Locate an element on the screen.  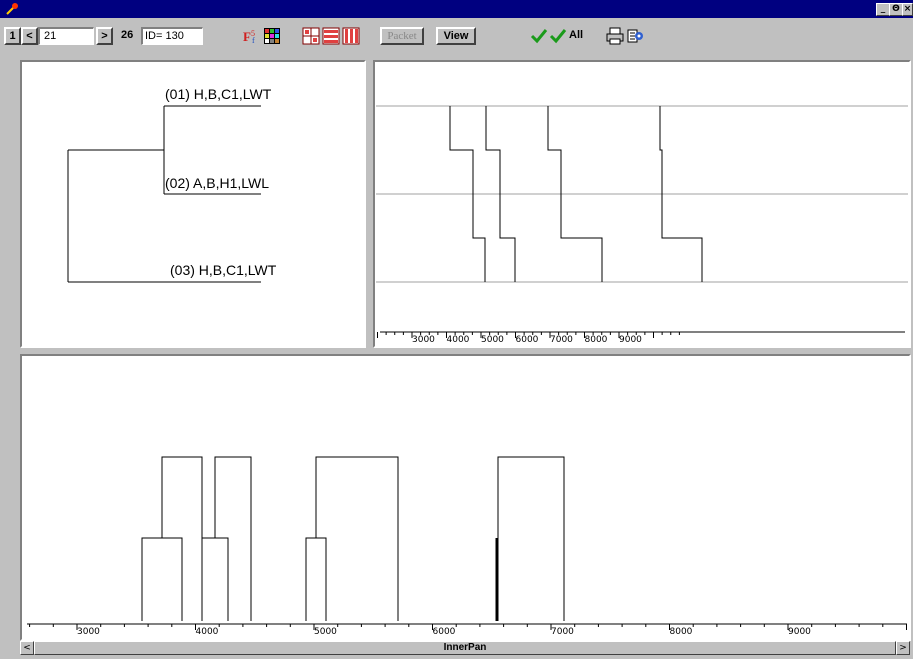
first-button: 1 is located at coordinates (12, 36).